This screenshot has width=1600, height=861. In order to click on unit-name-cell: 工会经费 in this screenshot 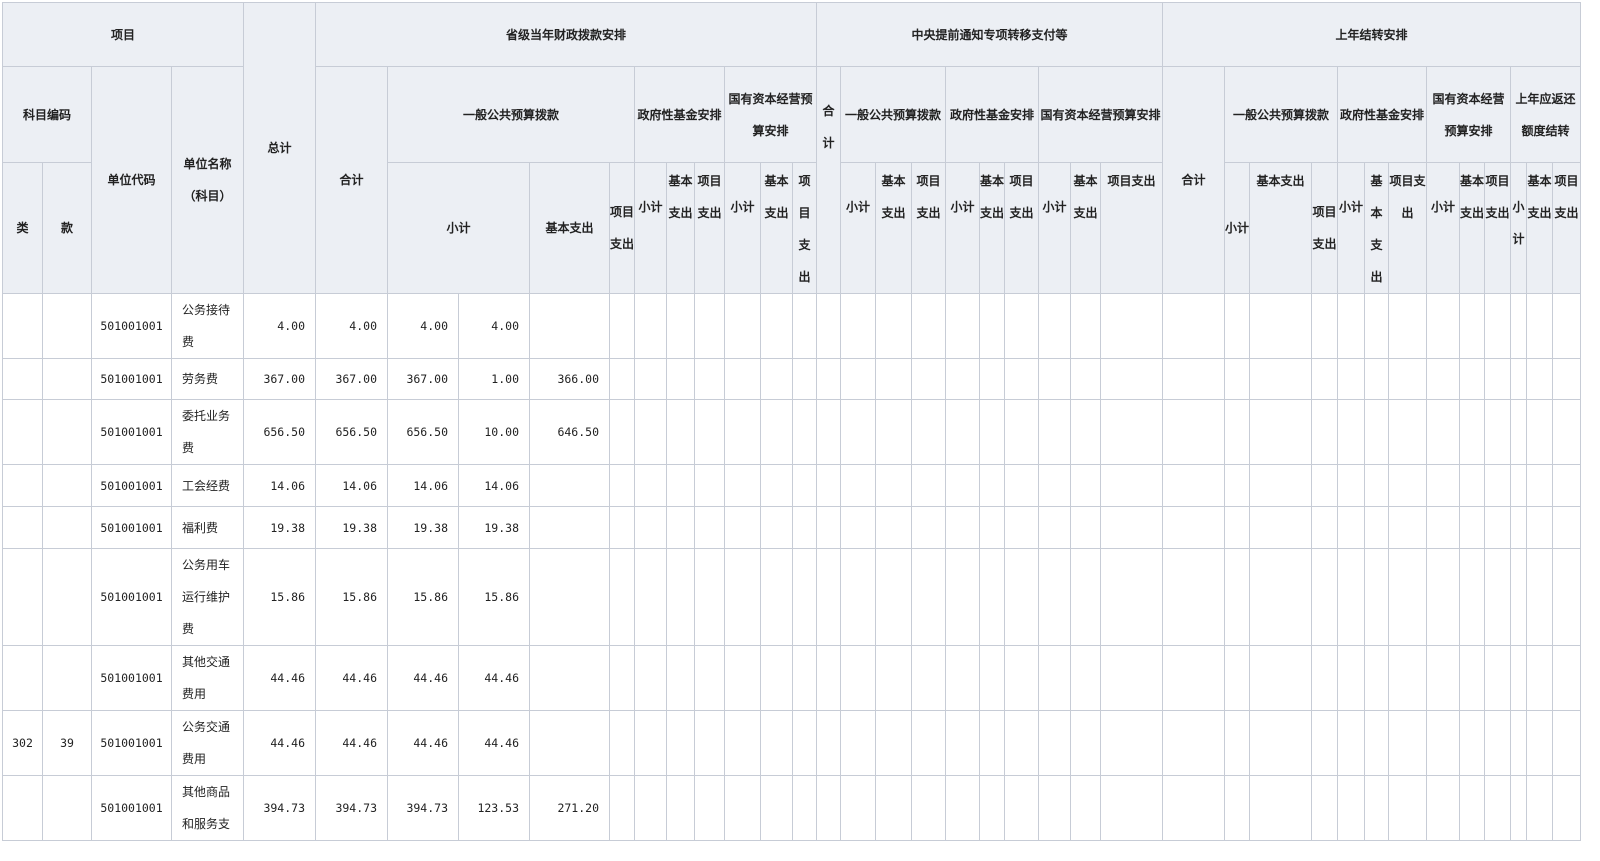, I will do `click(207, 485)`.